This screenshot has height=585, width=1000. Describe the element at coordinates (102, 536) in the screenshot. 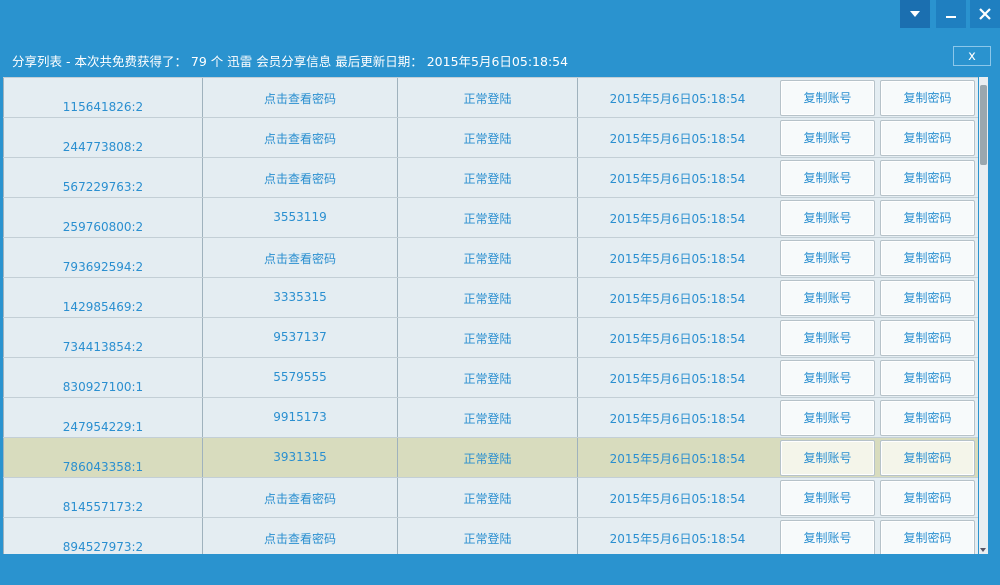

I see `account-cell: 894527973:2` at that location.